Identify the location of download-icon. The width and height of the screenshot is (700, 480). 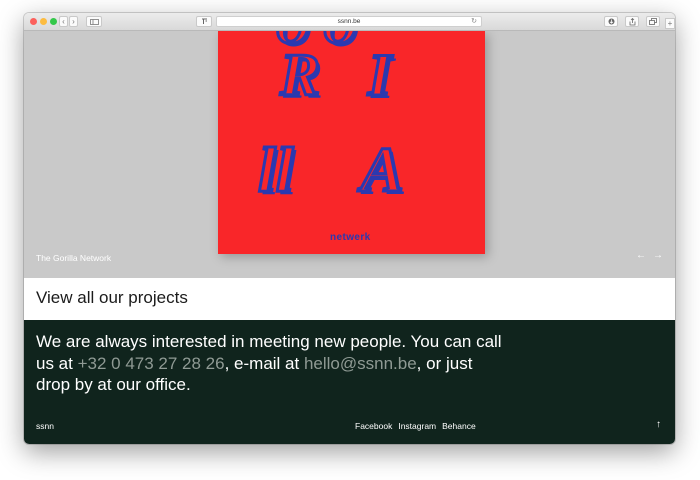
(611, 21).